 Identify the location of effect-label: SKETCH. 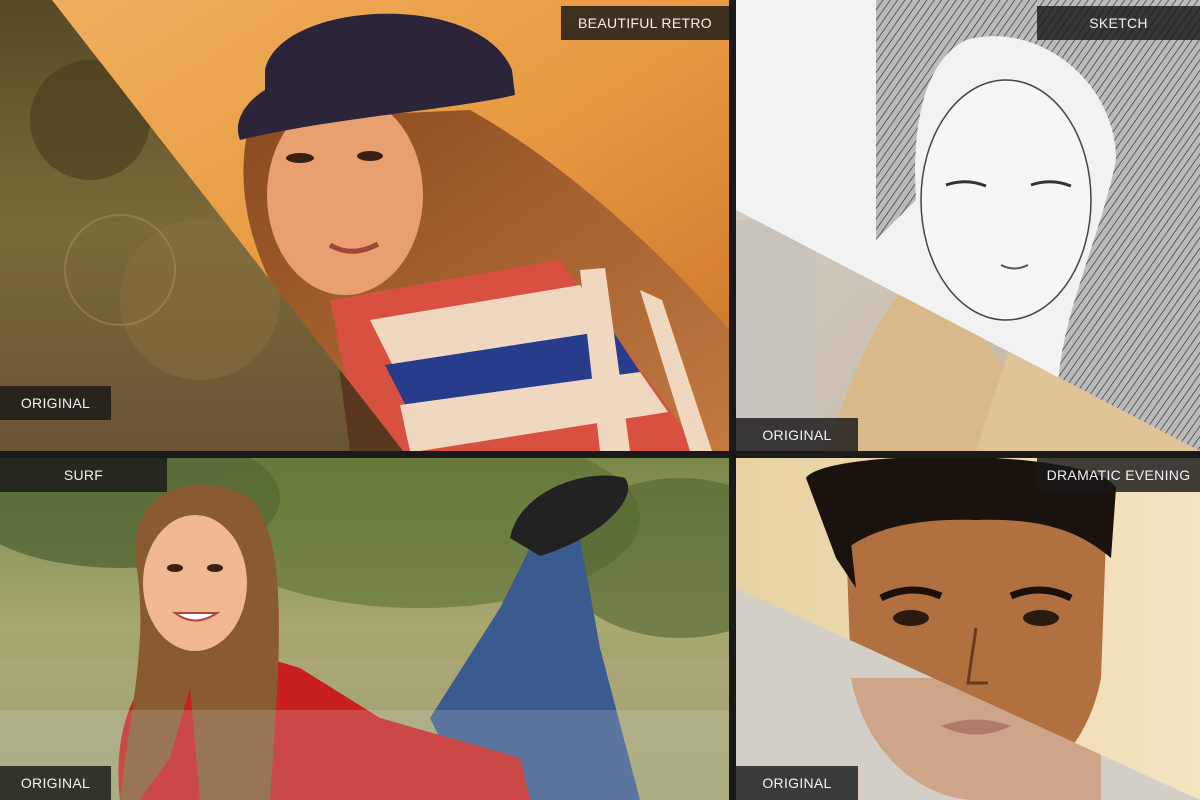
(1118, 23).